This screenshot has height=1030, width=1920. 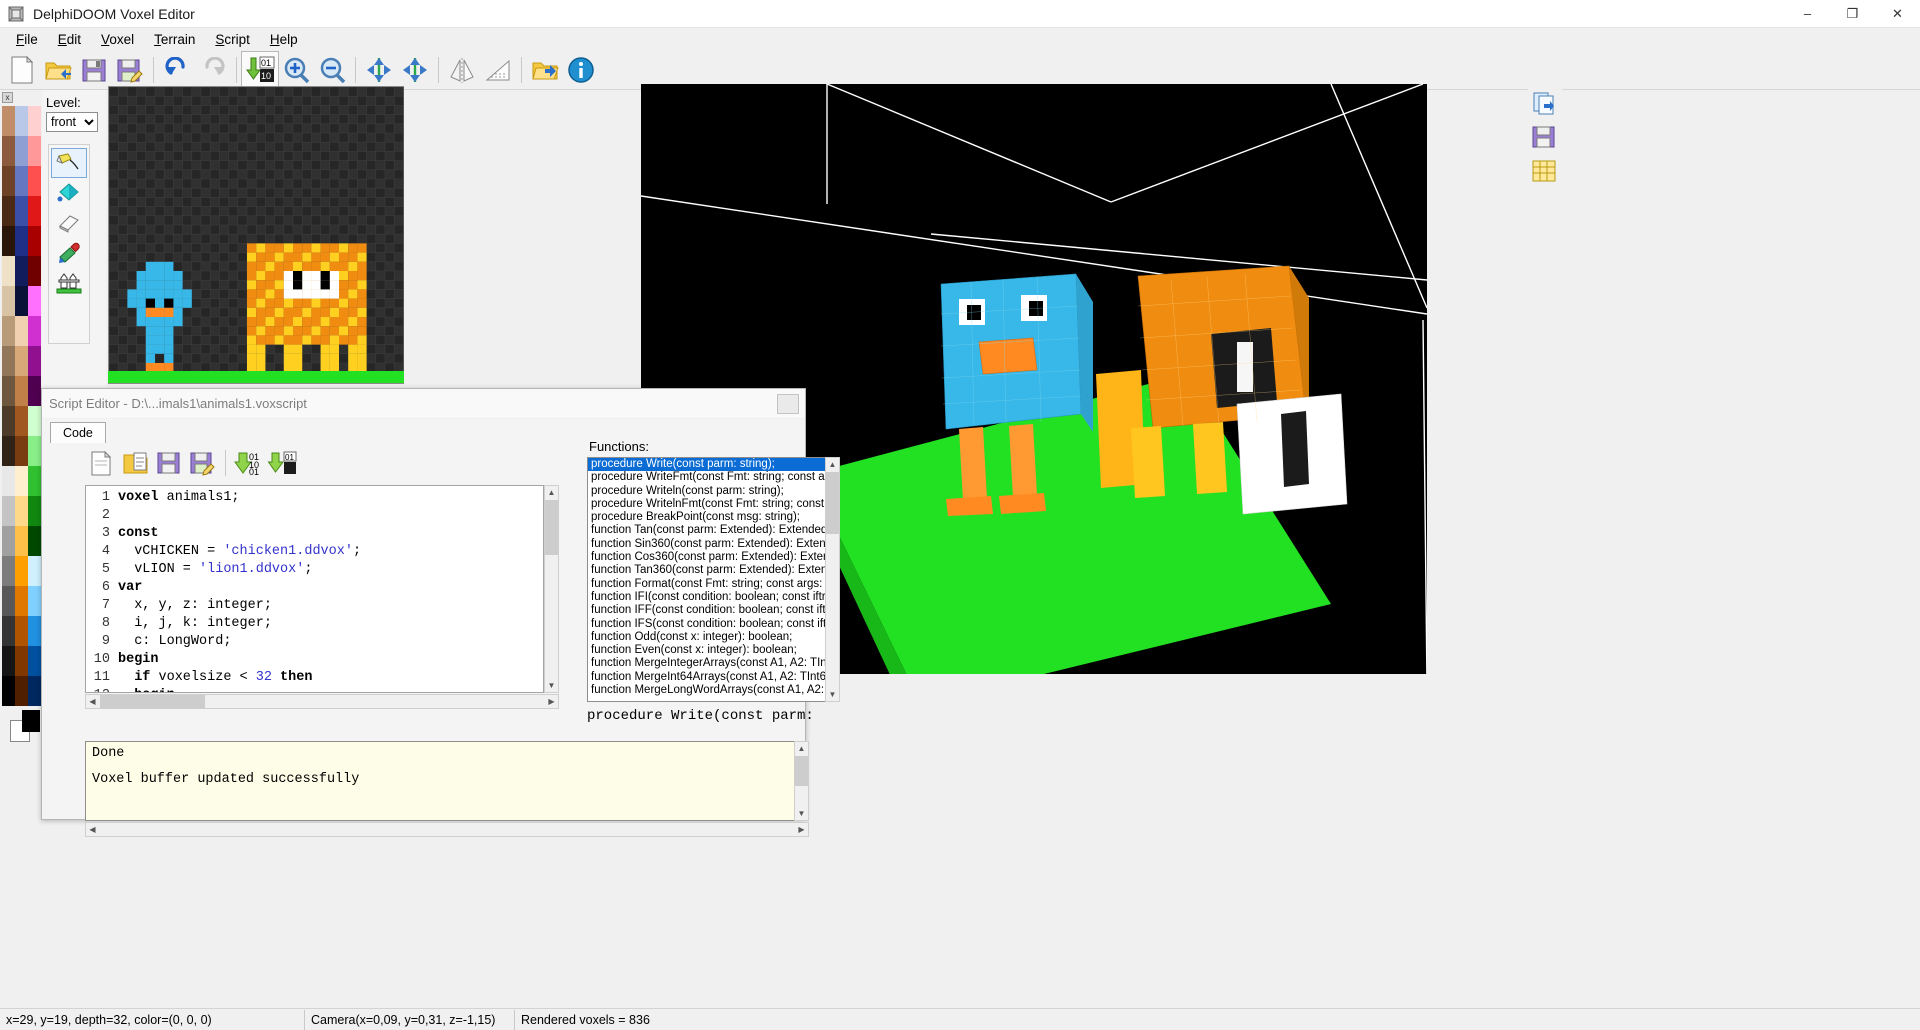 What do you see at coordinates (314, 625) in the screenshot?
I see `code-line: 8 i, j, k: integer;` at bounding box center [314, 625].